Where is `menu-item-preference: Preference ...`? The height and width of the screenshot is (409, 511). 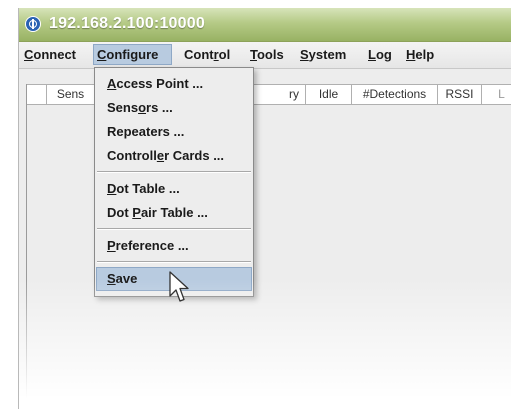 menu-item-preference: Preference ... is located at coordinates (174, 246).